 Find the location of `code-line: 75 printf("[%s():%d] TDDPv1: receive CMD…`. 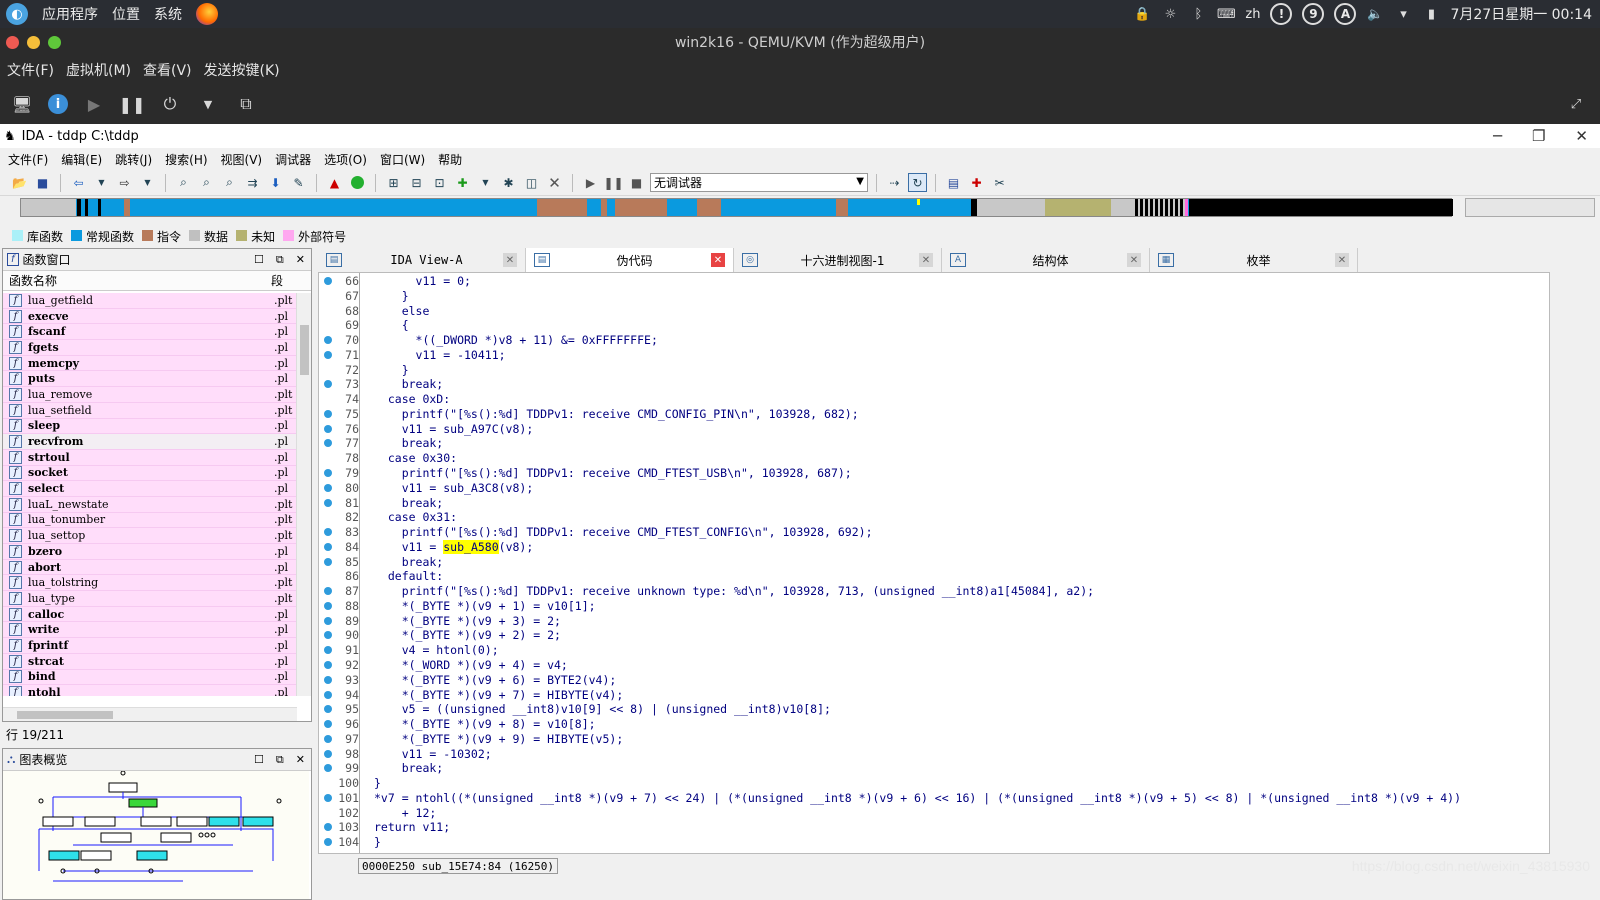

code-line: 75 printf("[%s():%d] TDDPv1: receive CMD… is located at coordinates (934, 414).